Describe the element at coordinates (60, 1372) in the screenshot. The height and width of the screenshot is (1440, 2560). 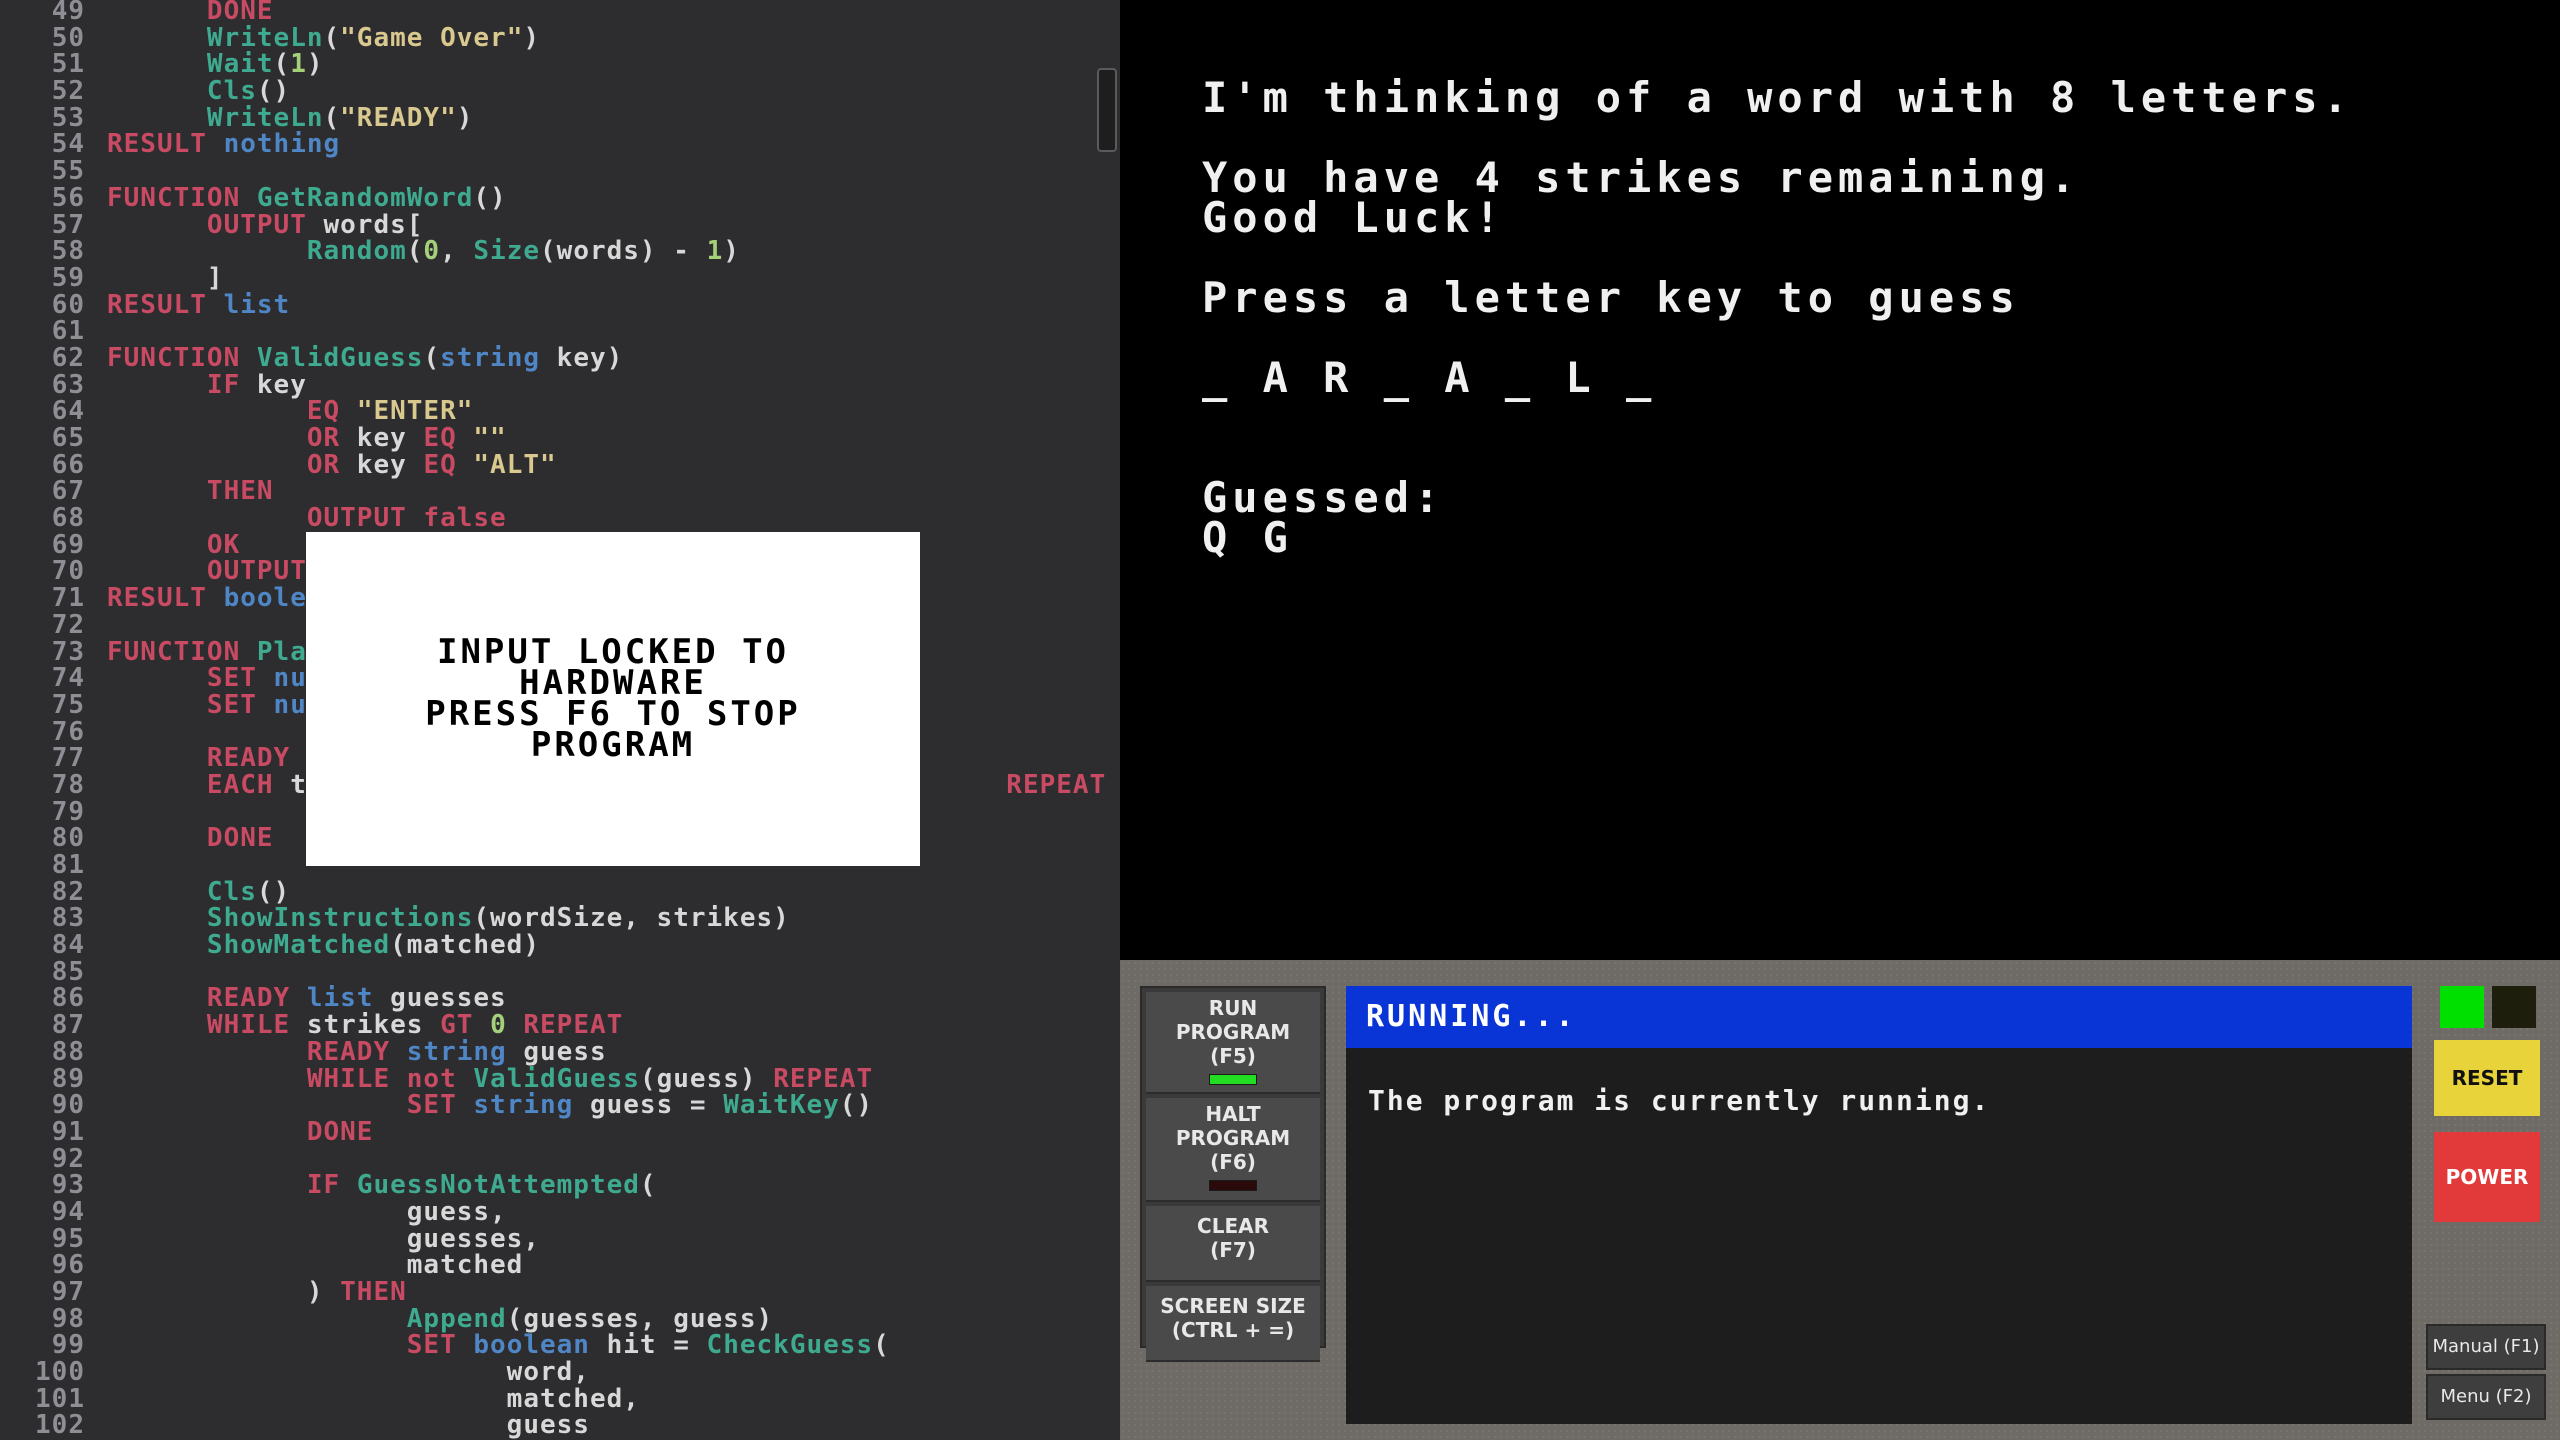
I see `line-number: 100` at that location.